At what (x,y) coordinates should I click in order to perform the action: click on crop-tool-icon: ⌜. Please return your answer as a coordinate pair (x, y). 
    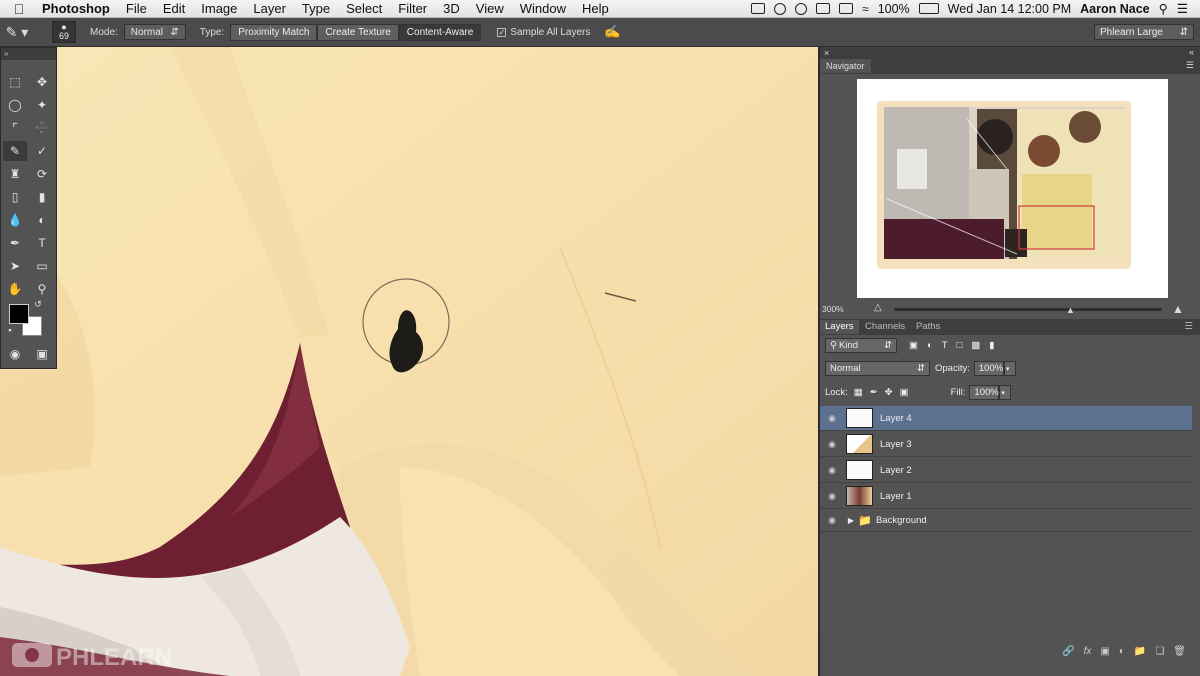
    Looking at the image, I should click on (15, 128).